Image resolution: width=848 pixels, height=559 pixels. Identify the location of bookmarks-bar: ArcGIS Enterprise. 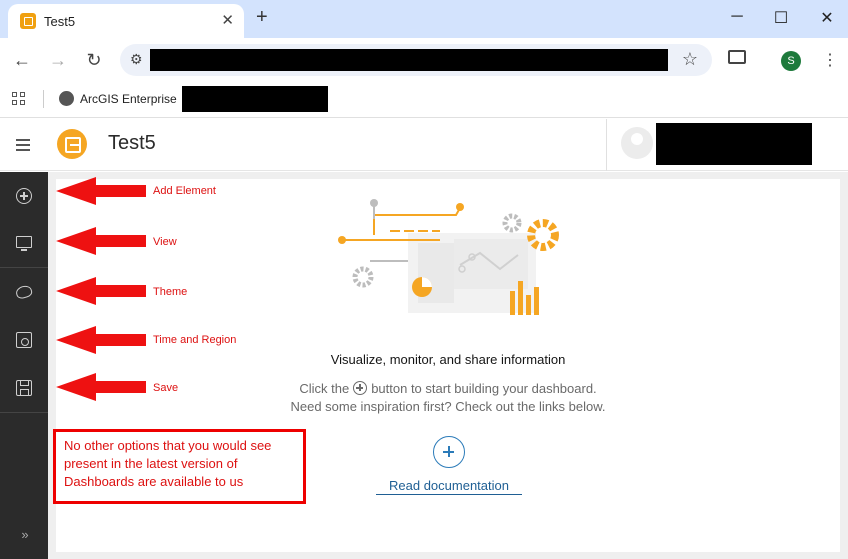
(424, 100).